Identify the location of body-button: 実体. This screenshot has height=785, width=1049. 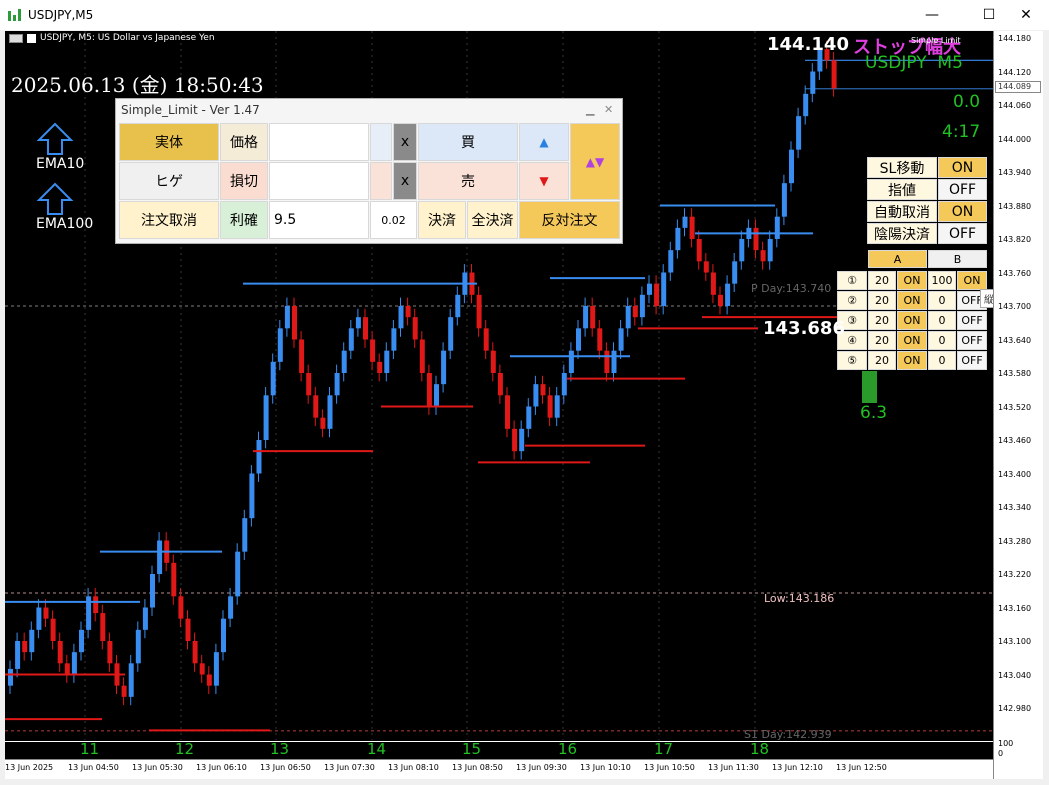
(169, 142).